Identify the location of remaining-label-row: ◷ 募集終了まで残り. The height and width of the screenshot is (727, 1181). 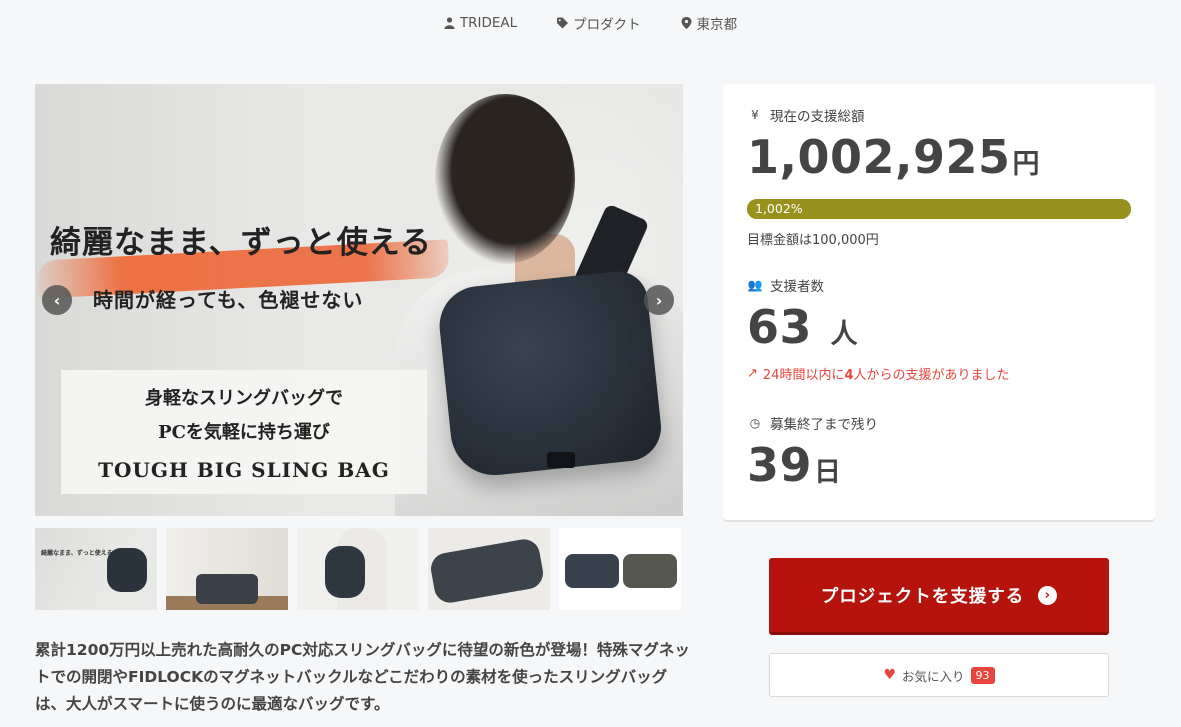
(812, 423).